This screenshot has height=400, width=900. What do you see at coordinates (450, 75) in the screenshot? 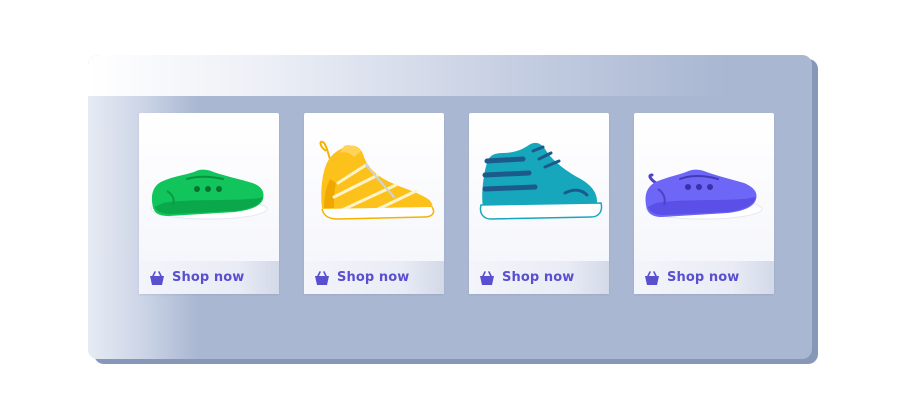
I see `panel-header` at bounding box center [450, 75].